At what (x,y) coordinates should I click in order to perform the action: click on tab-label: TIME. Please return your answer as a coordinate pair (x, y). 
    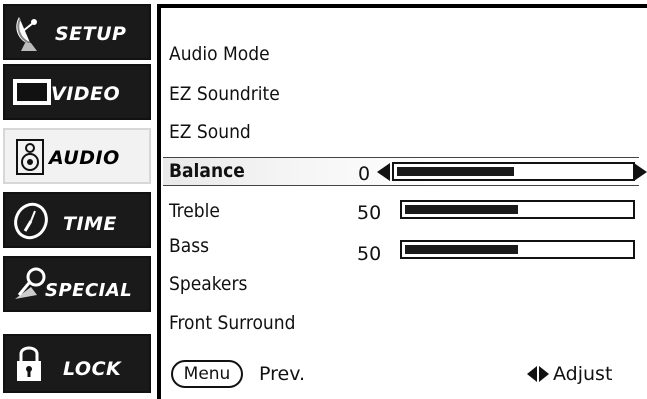
    Looking at the image, I should click on (90, 224).